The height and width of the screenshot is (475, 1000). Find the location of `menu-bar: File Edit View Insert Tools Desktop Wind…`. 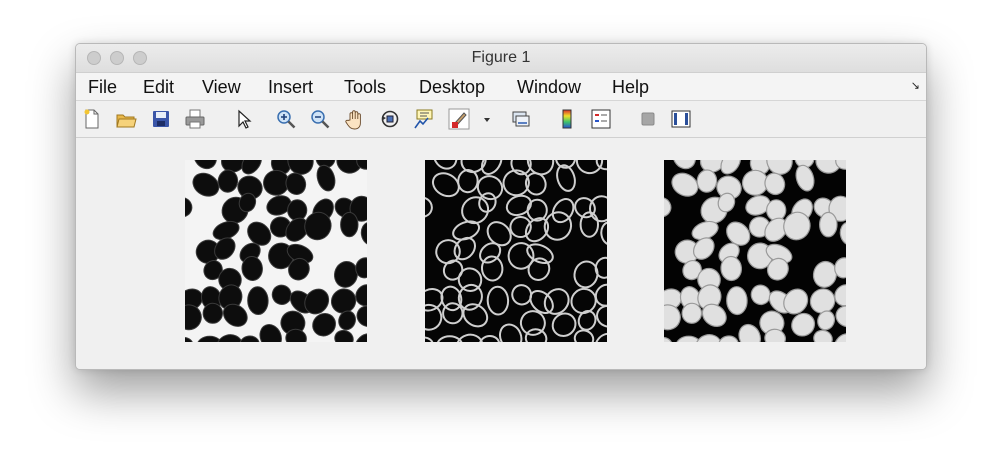

menu-bar: File Edit View Insert Tools Desktop Wind… is located at coordinates (501, 87).